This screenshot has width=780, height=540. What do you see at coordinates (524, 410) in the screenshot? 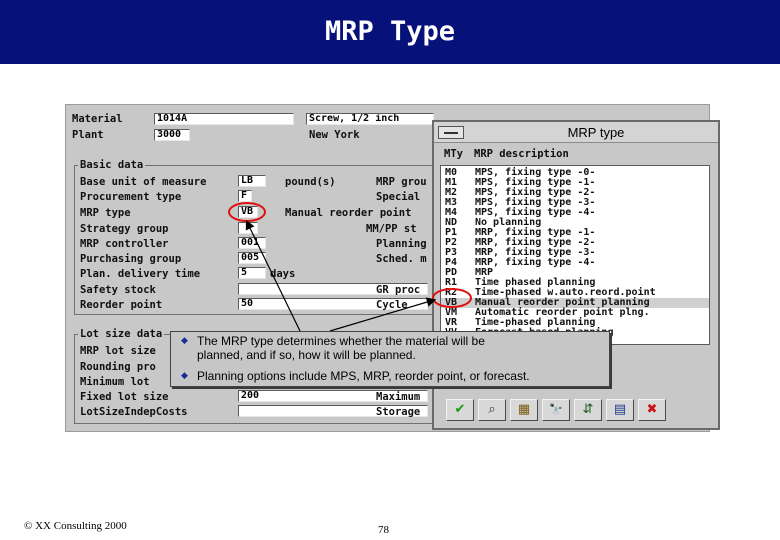
I see `table-icon: ▦` at bounding box center [524, 410].